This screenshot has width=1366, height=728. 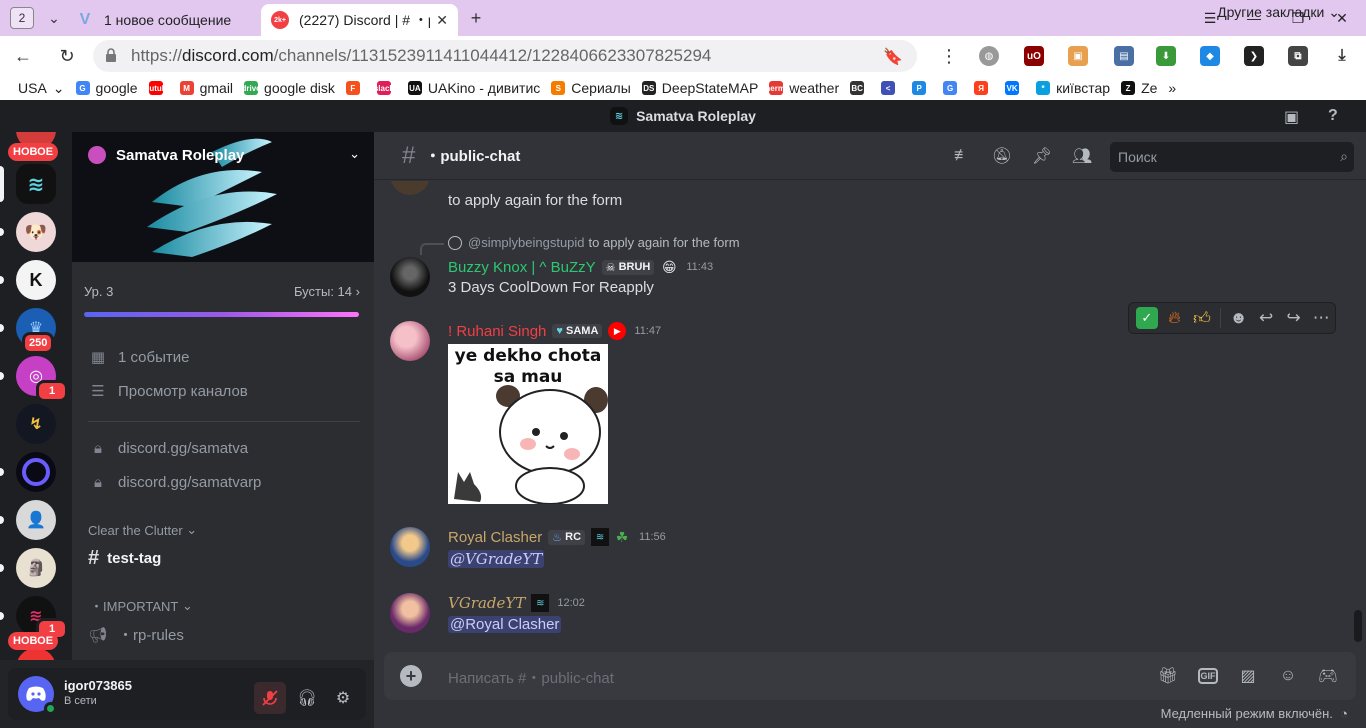 I want to click on bookmark-item: P, so click(x=922, y=88).